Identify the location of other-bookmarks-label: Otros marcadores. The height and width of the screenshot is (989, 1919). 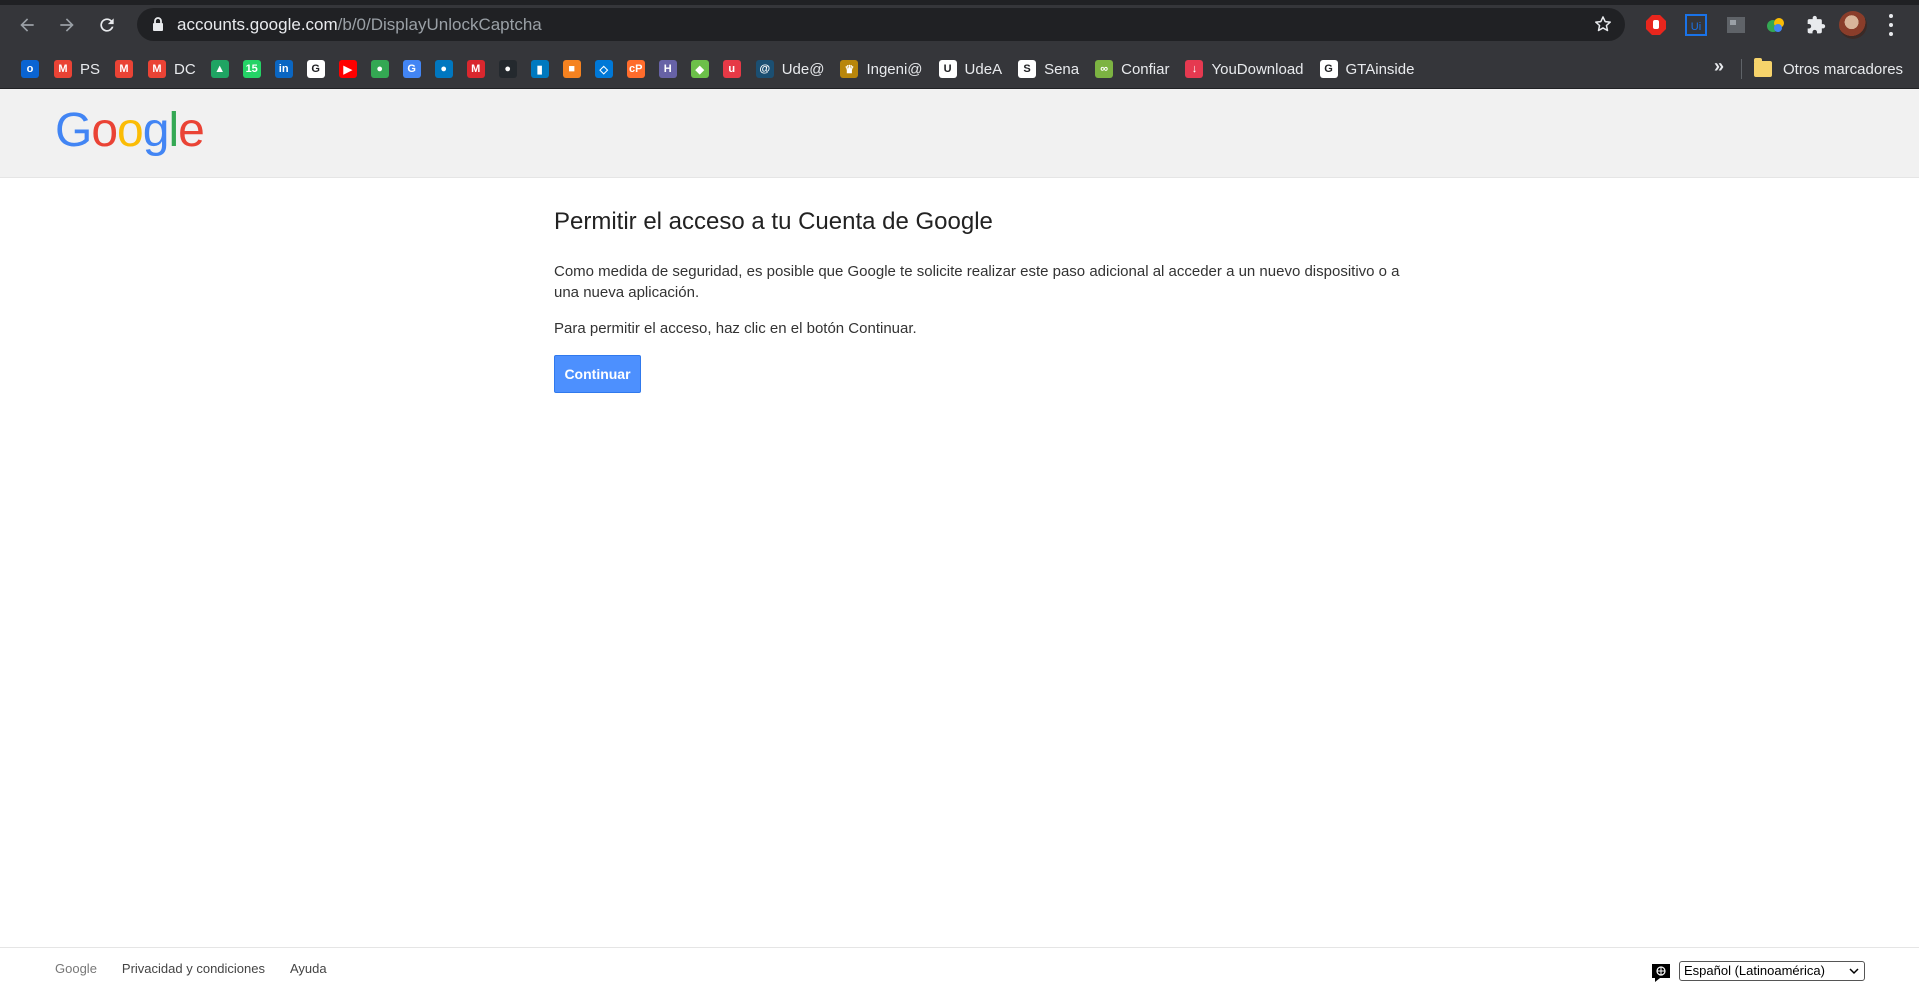
(1843, 69).